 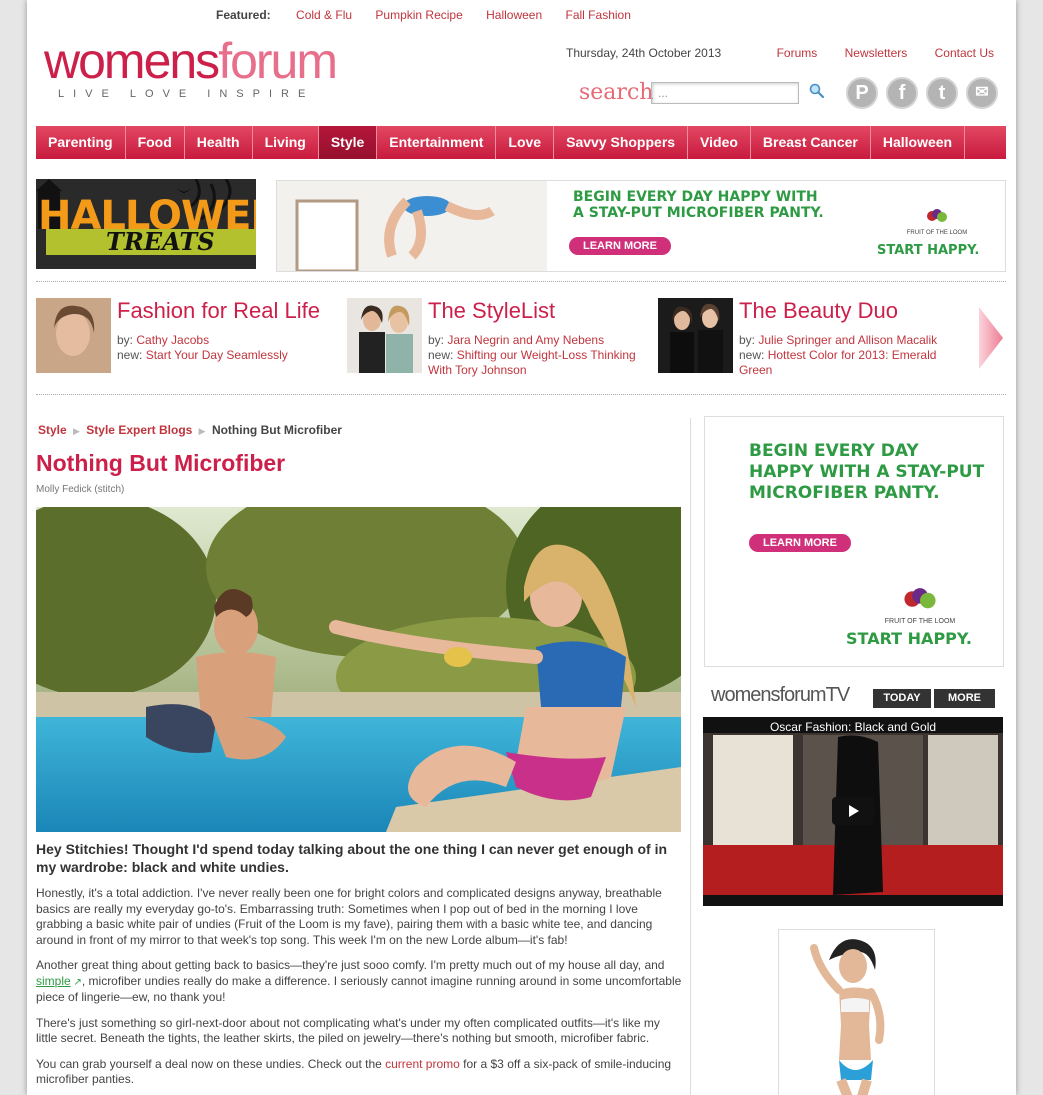 I want to click on play-button, so click(x=853, y=811).